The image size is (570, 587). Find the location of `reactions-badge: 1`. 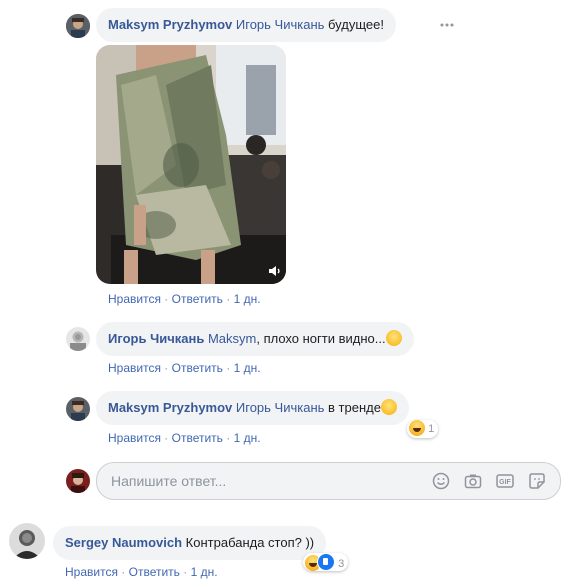

reactions-badge: 1 is located at coordinates (423, 429).